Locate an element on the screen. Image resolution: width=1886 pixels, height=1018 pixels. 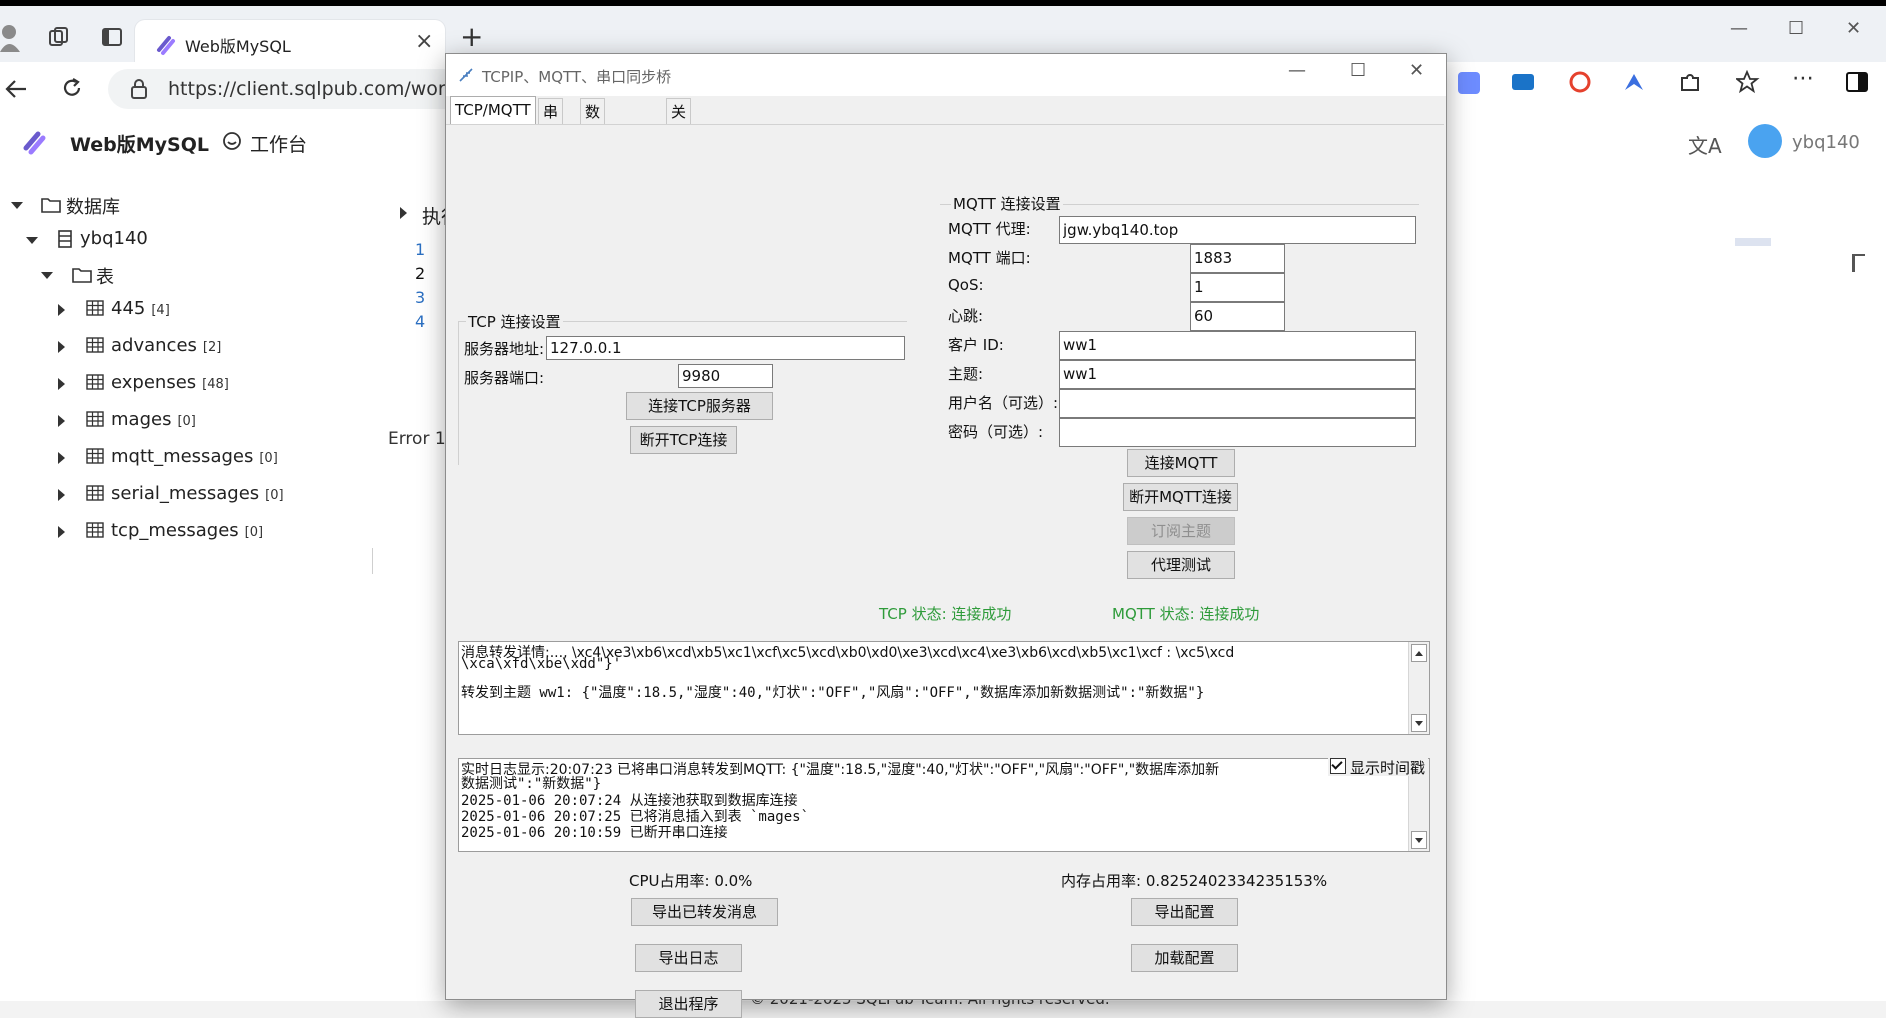
expand-database-caret-icon is located at coordinates (17, 205).